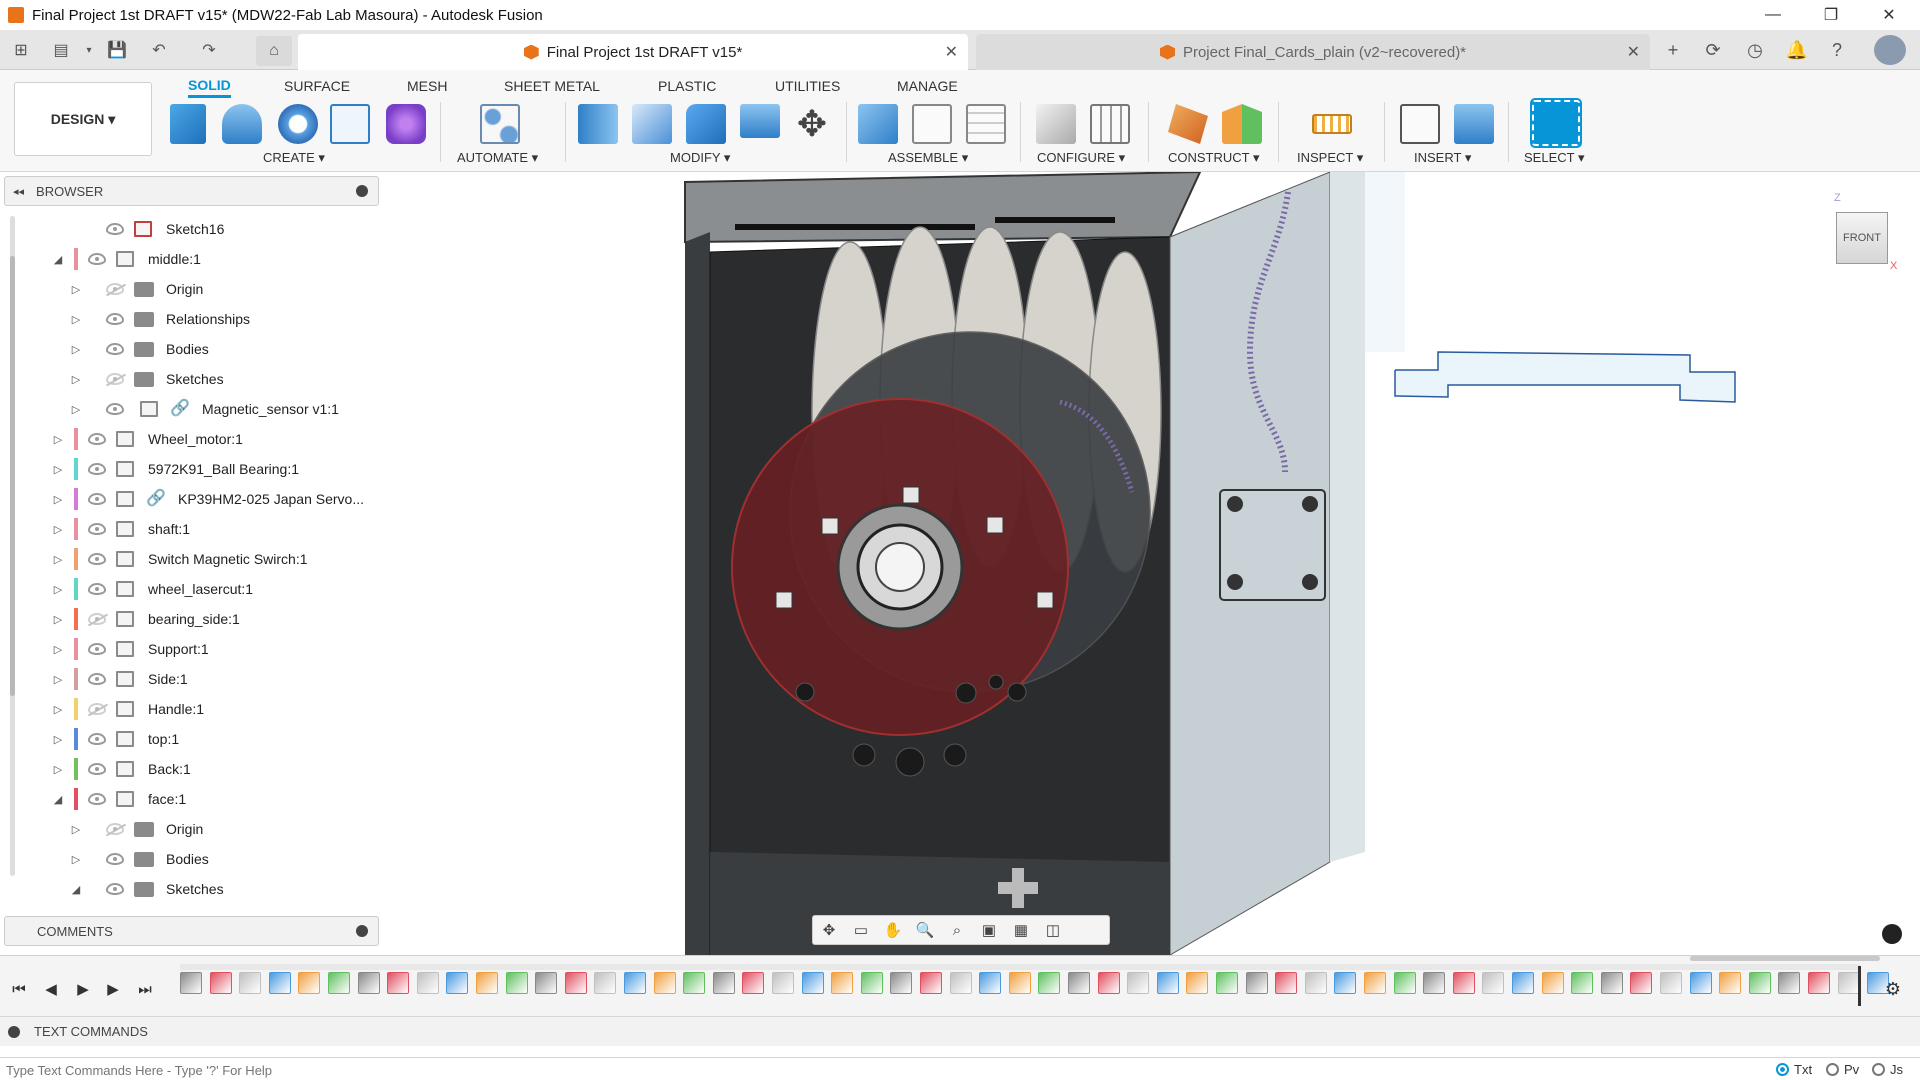 The width and height of the screenshot is (1920, 1080). Describe the element at coordinates (598, 124) in the screenshot. I see `press-pull-icon` at that location.